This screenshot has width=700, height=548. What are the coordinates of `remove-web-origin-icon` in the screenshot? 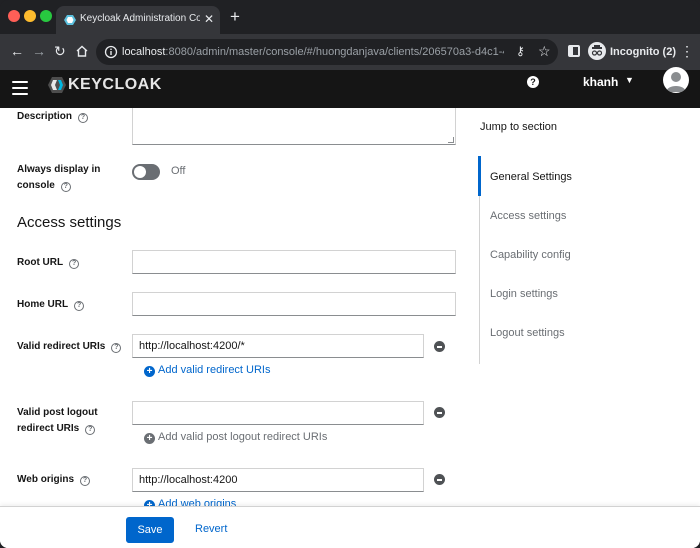 It's located at (439, 479).